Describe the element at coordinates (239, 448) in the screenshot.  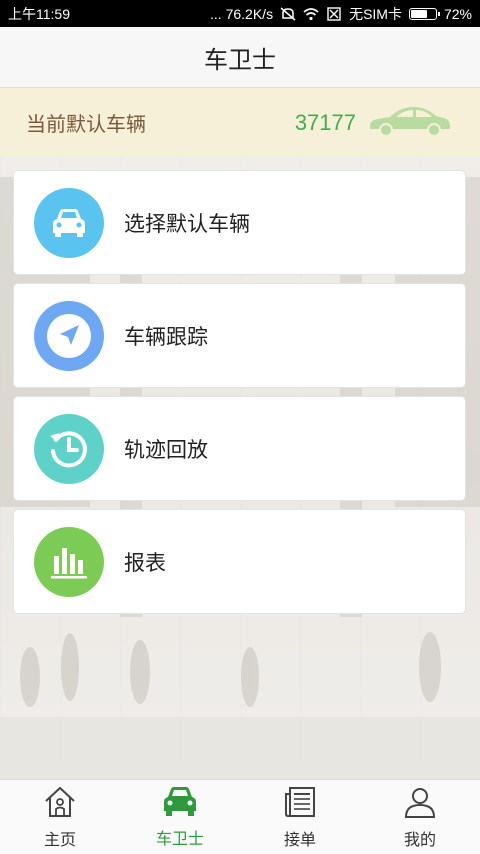
I see `menu-track-playback: 轨迹回放` at that location.